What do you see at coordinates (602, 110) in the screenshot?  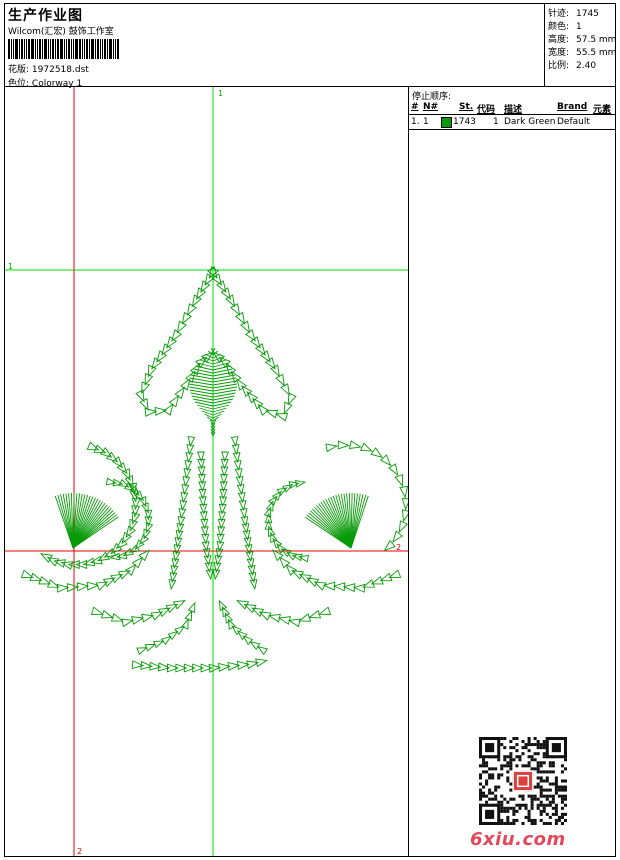 I see `col-element: 元素` at bounding box center [602, 110].